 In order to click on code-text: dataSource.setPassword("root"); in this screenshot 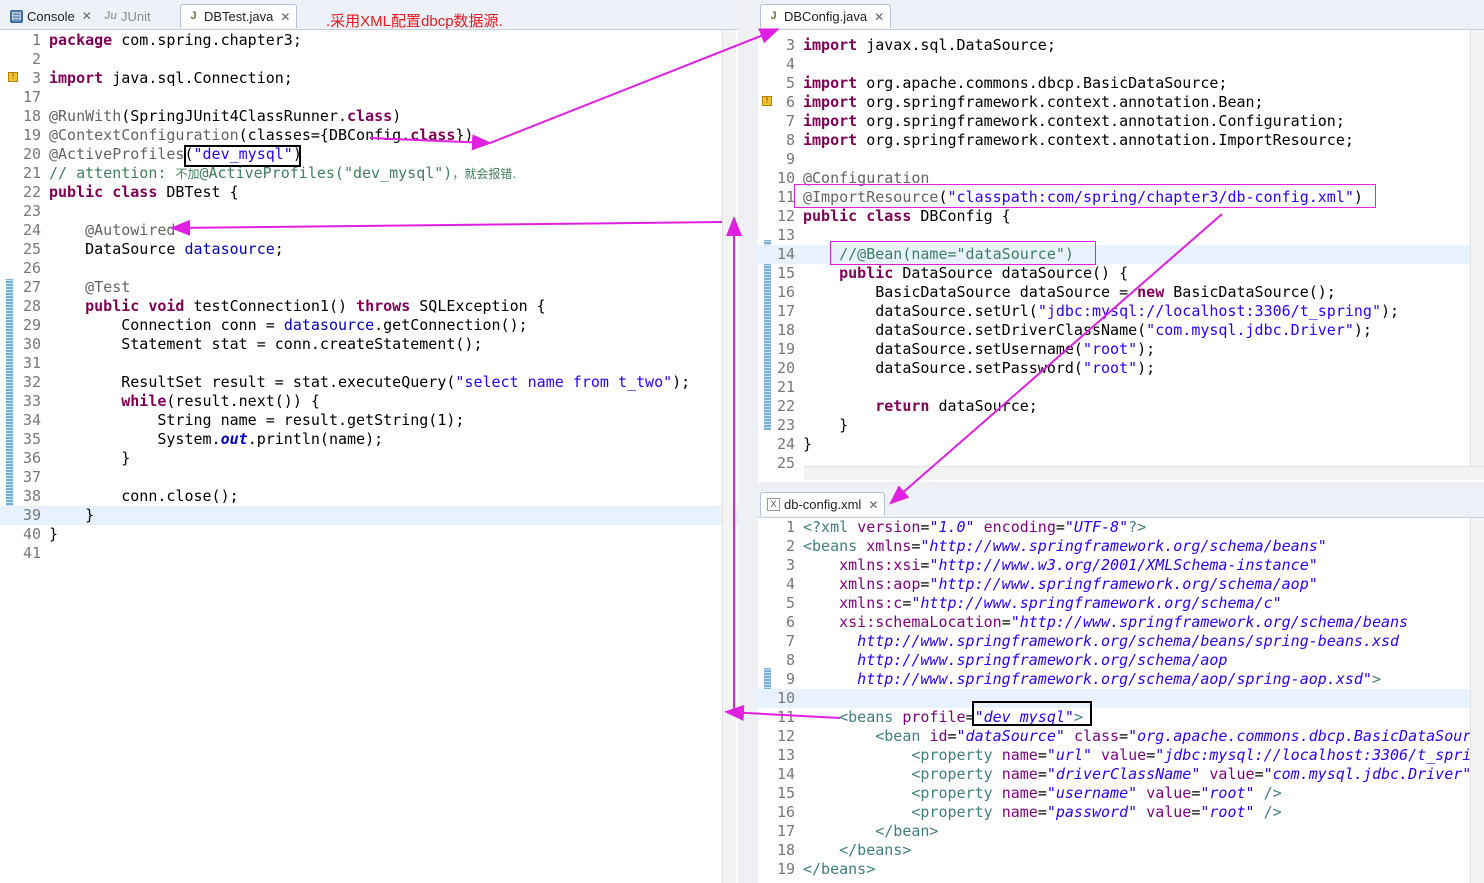, I will do `click(979, 368)`.